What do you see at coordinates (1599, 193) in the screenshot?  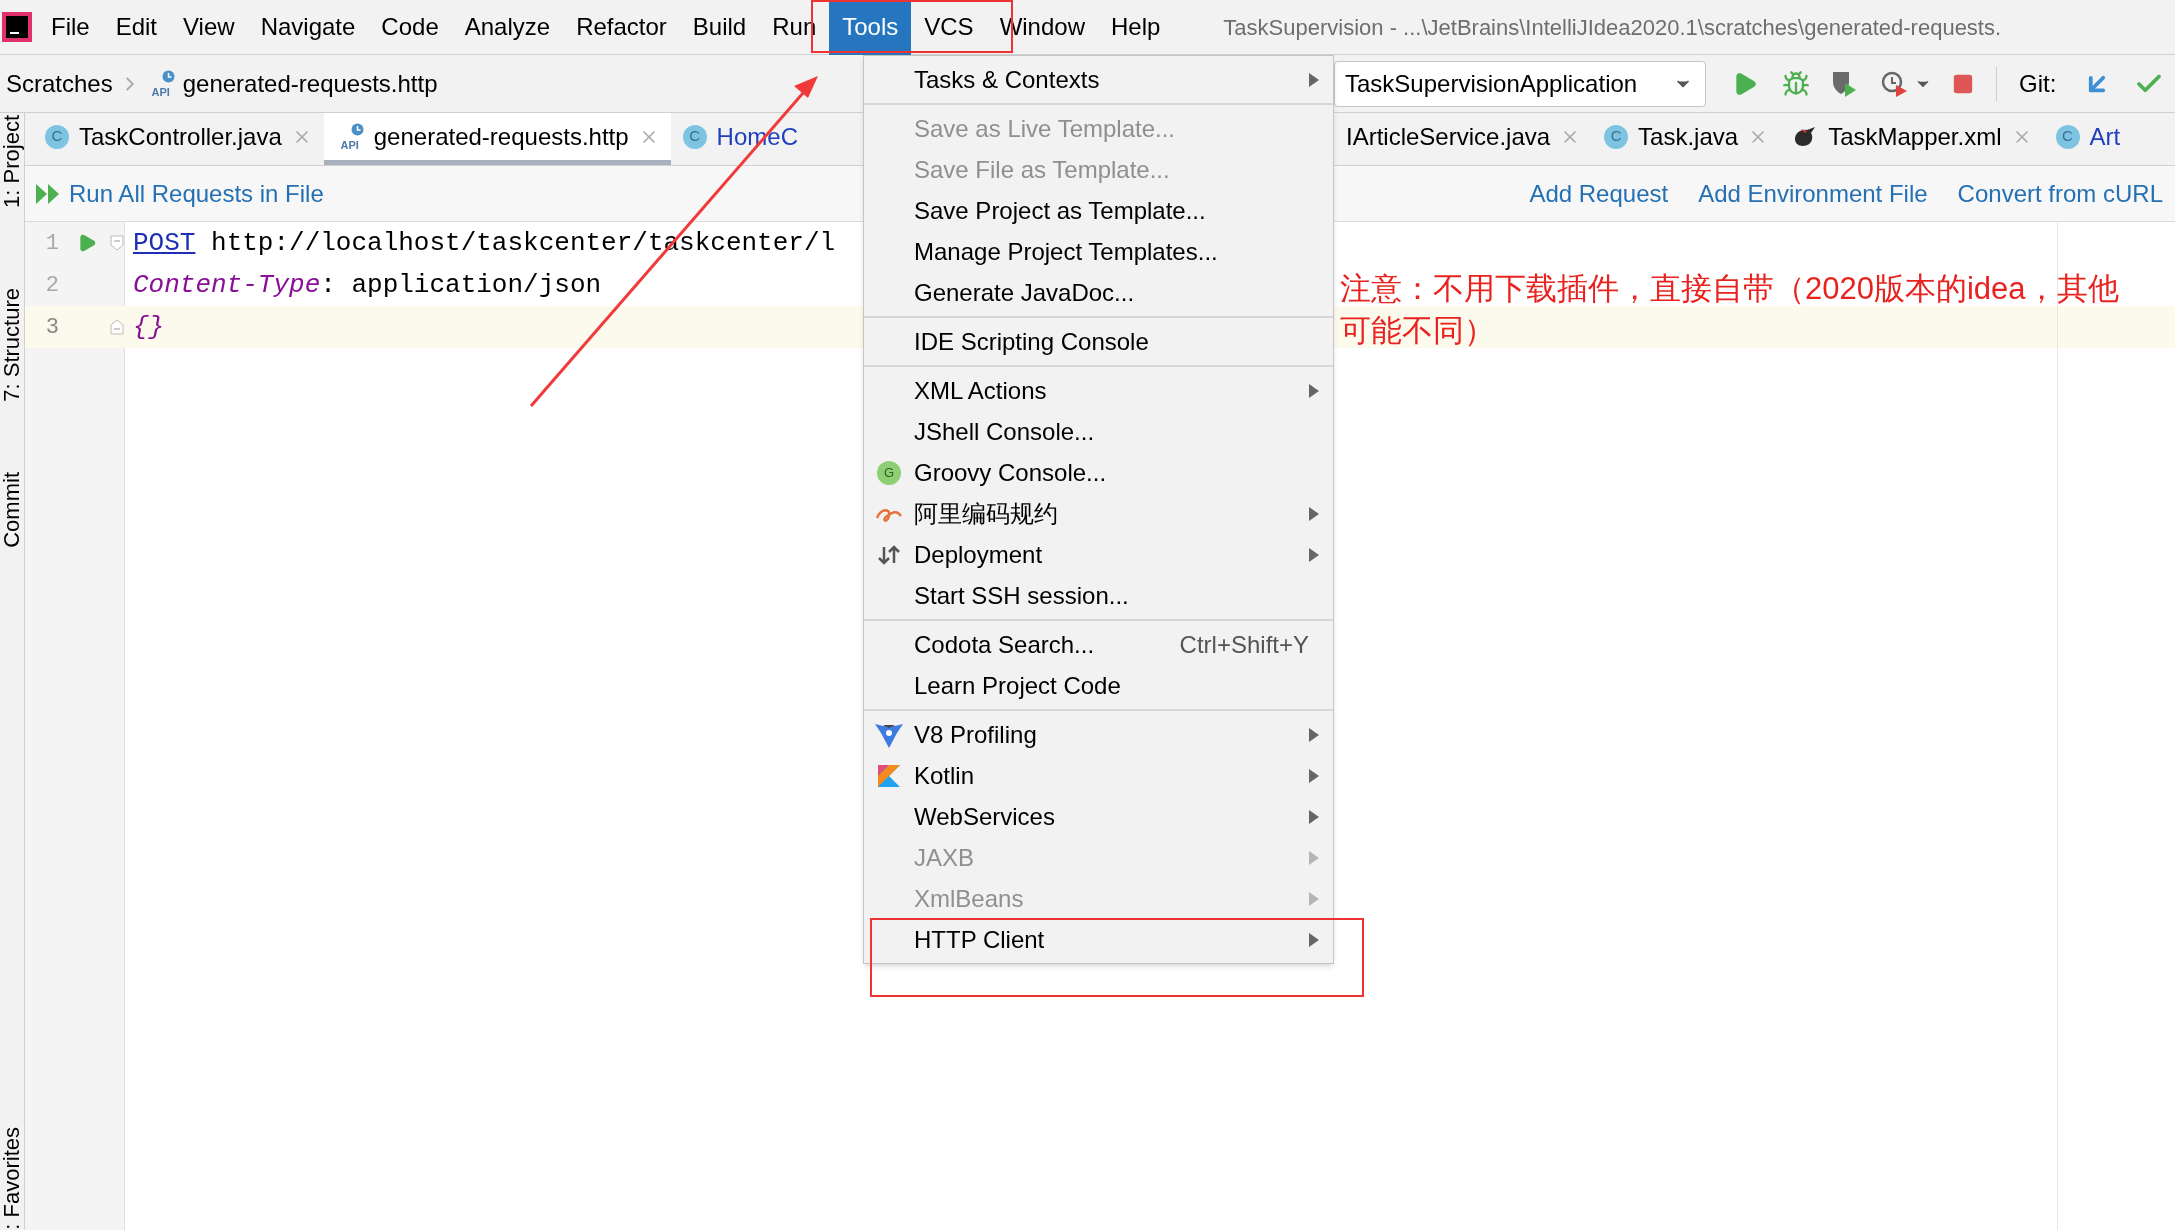 I see `toolbar-link: Add Request` at bounding box center [1599, 193].